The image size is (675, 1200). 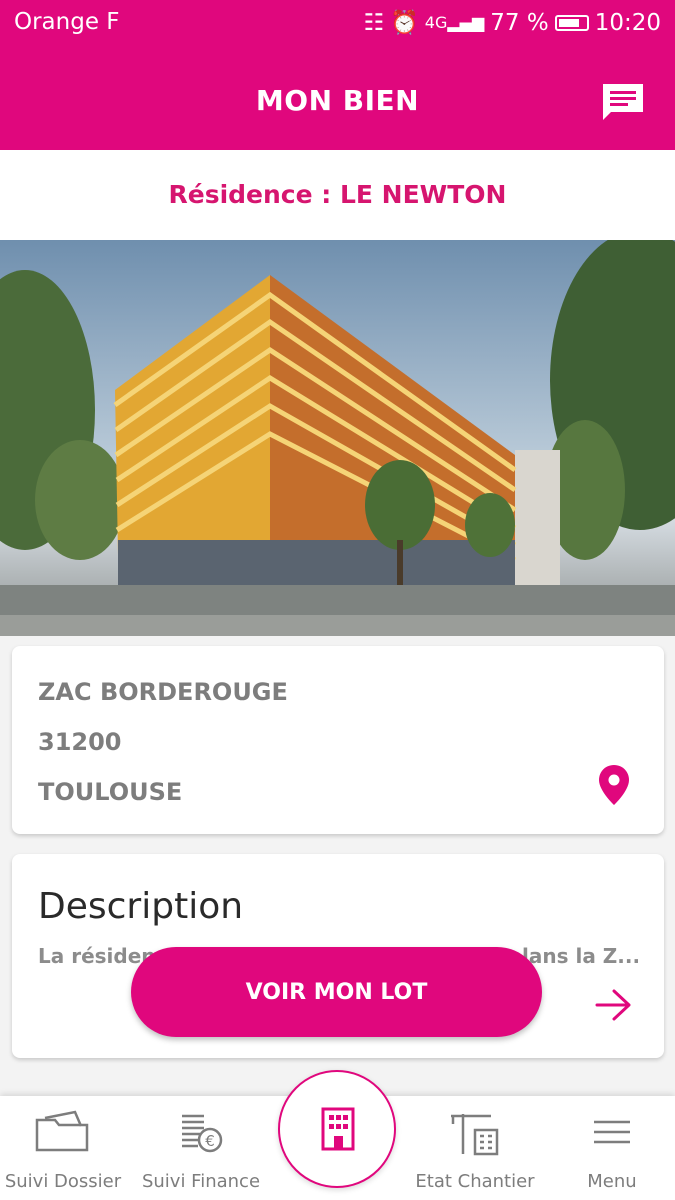 I want to click on signal-icon: 4G▂▄▆, so click(x=454, y=22).